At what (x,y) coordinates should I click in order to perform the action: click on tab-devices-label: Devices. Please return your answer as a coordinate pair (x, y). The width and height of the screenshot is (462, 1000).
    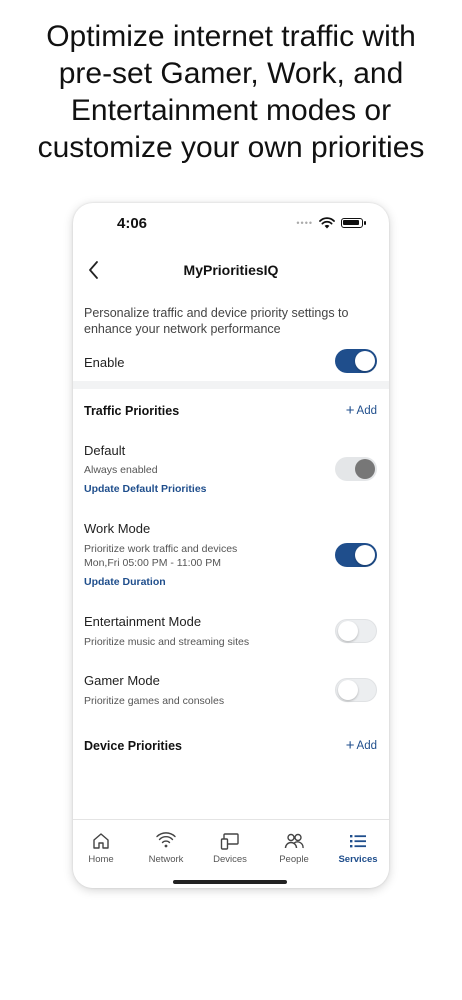
    Looking at the image, I should click on (230, 859).